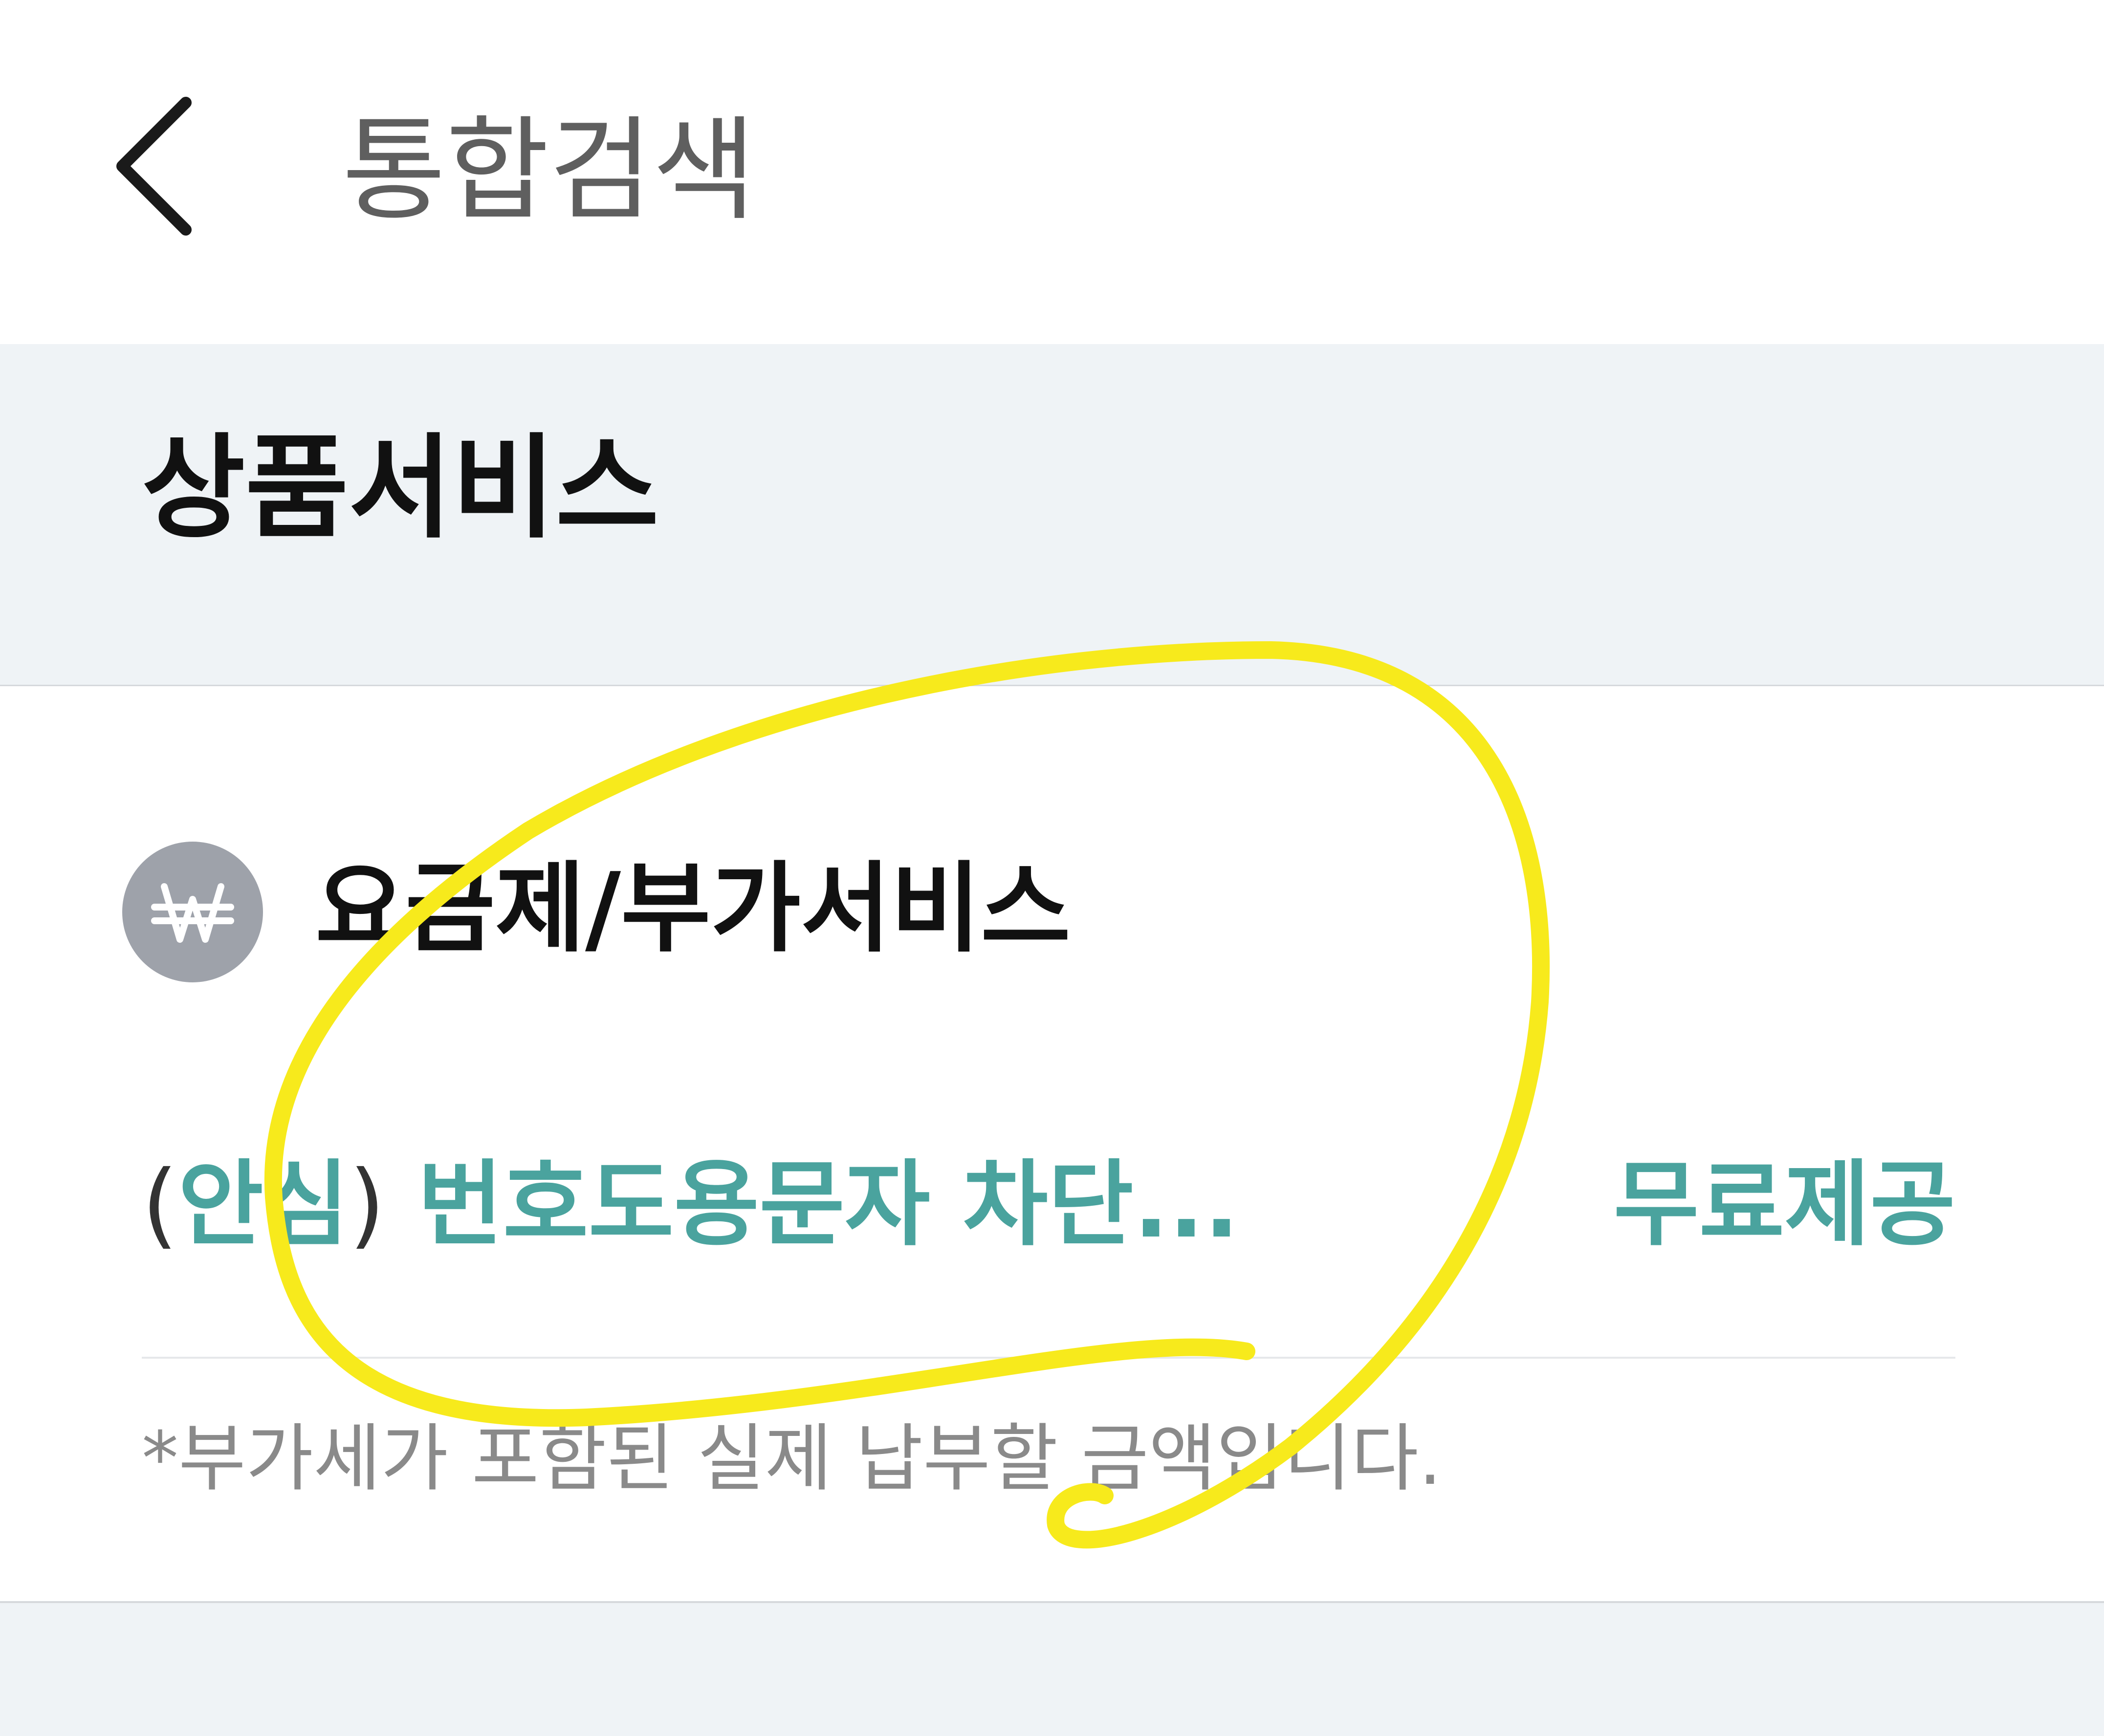  Describe the element at coordinates (263, 1204) in the screenshot. I see `service-name-prefix: 안심` at that location.